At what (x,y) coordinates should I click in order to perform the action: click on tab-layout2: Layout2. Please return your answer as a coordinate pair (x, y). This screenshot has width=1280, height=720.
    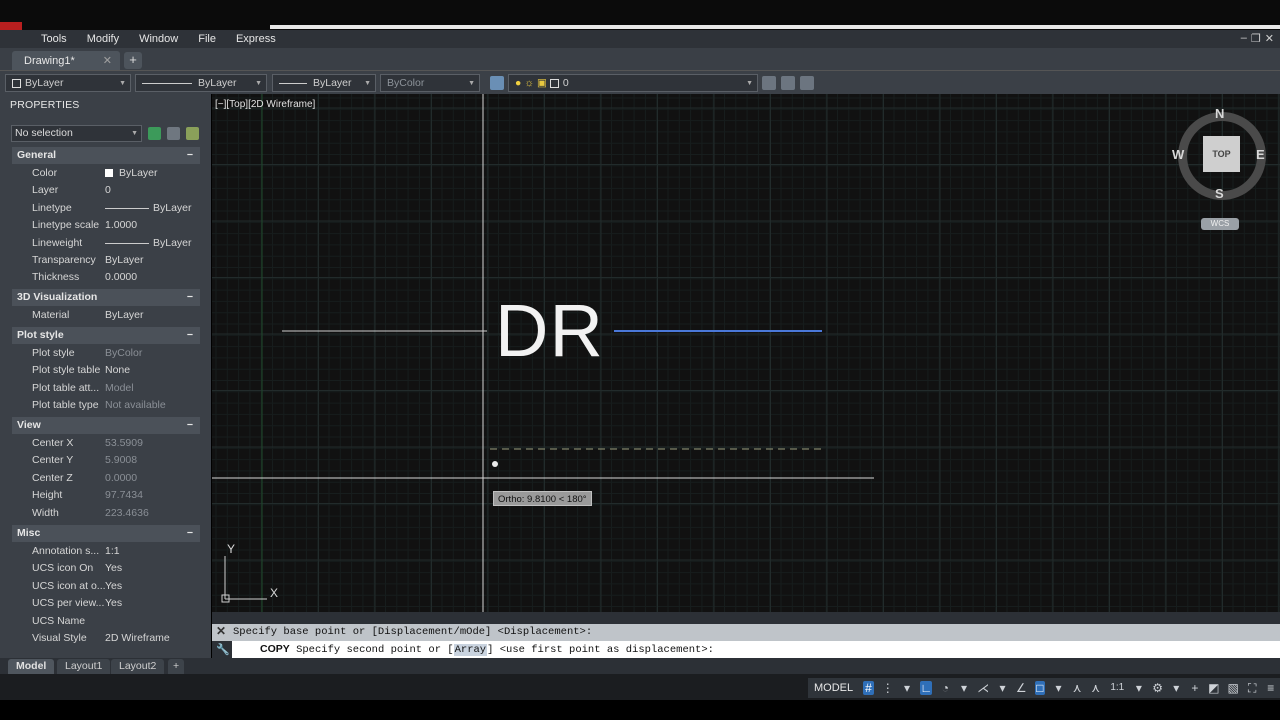
    Looking at the image, I should click on (138, 666).